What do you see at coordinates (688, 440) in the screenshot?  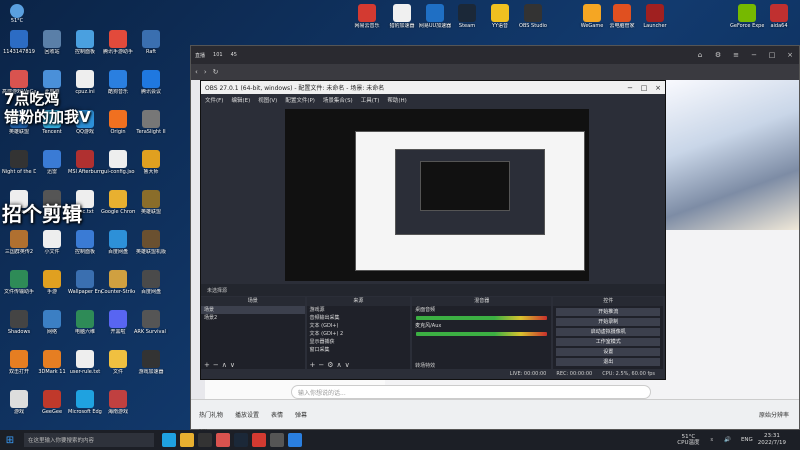 I see `tray-temp: 51°C CPU温度` at bounding box center [688, 440].